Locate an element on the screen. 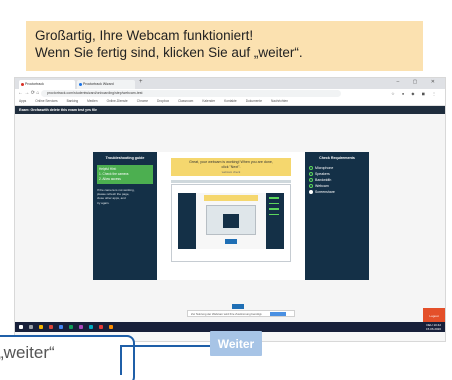 This screenshot has height=380, width=452. preview-next-button is located at coordinates (231, 241).